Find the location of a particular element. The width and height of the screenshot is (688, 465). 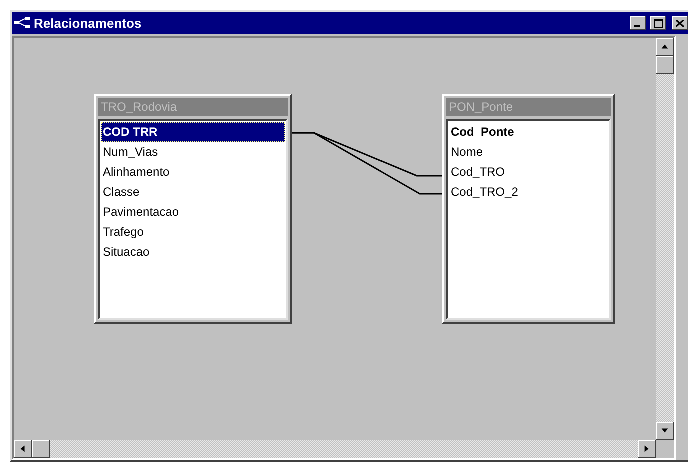

field-item: Classe is located at coordinates (193, 192).